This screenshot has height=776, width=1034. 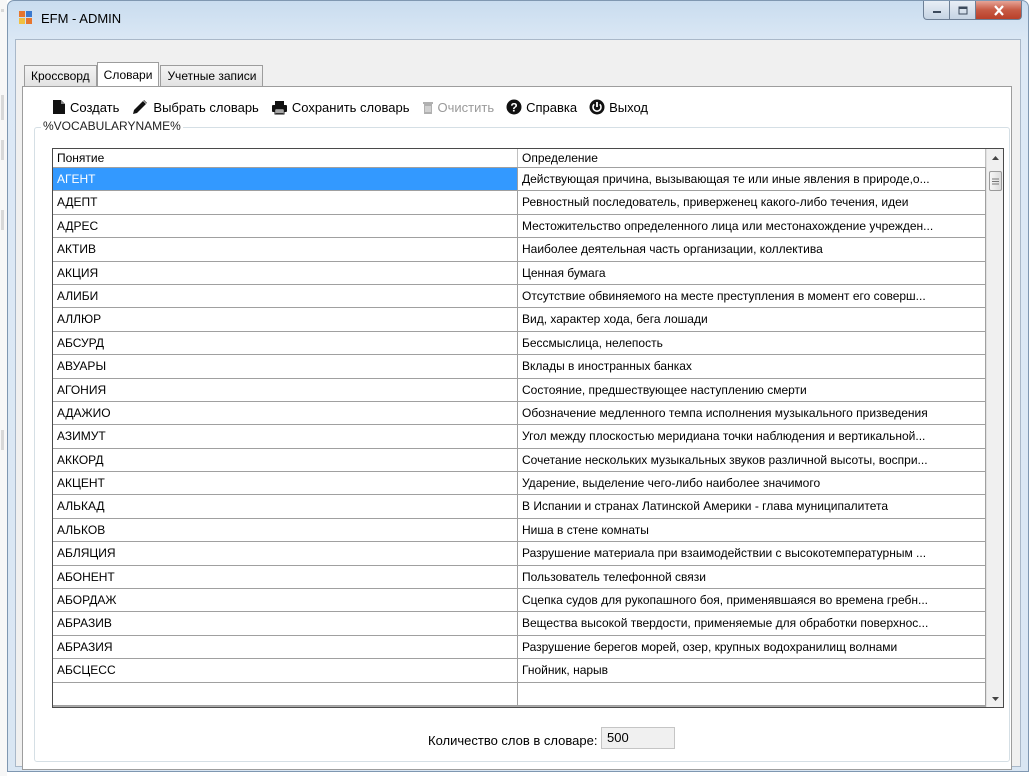 I want to click on close-button, so click(x=999, y=10).